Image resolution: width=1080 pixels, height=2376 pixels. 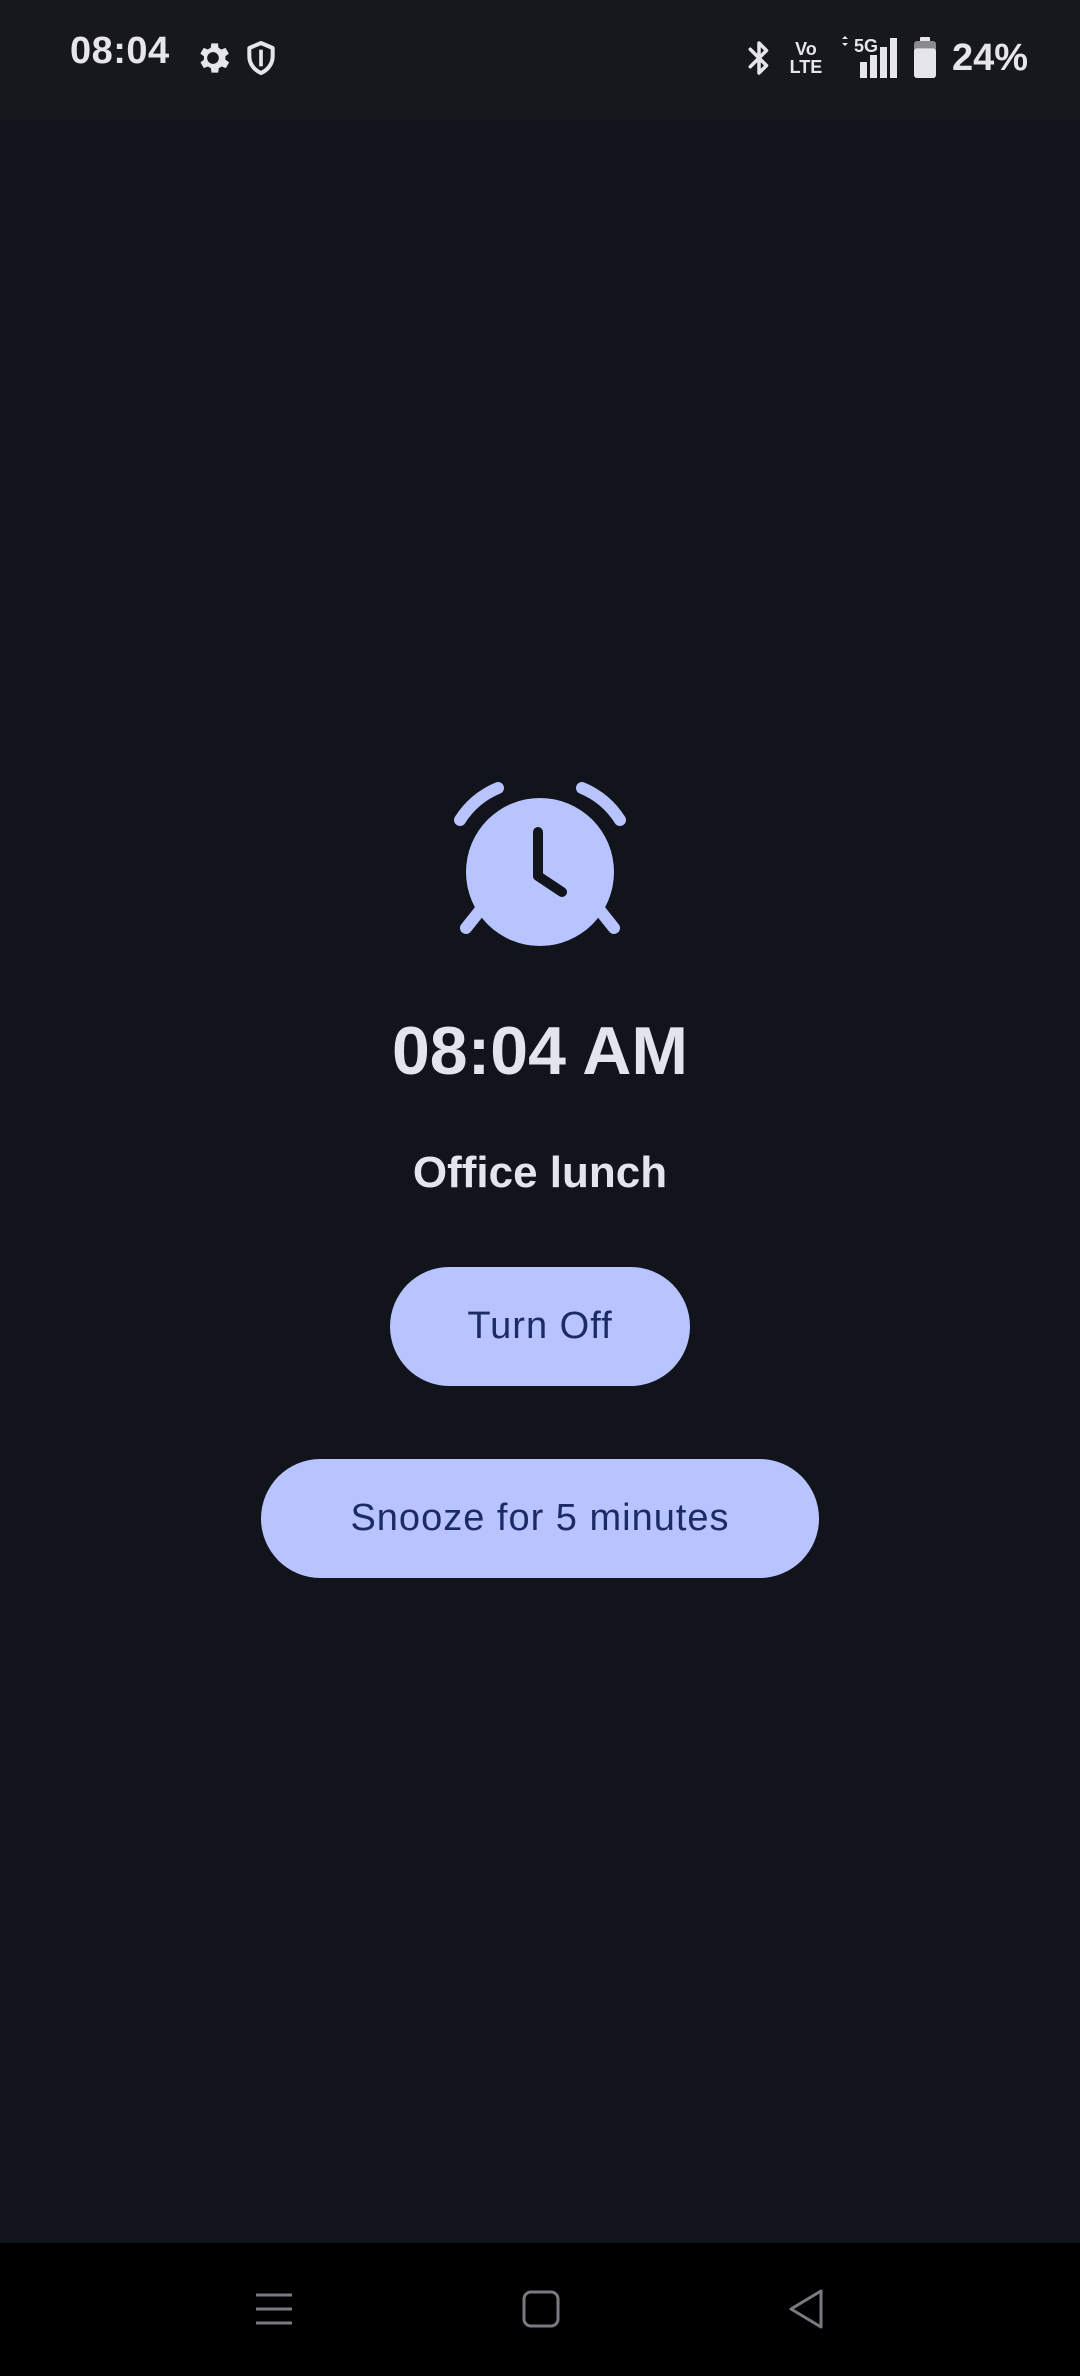 I want to click on navigation-bar, so click(x=540, y=2309).